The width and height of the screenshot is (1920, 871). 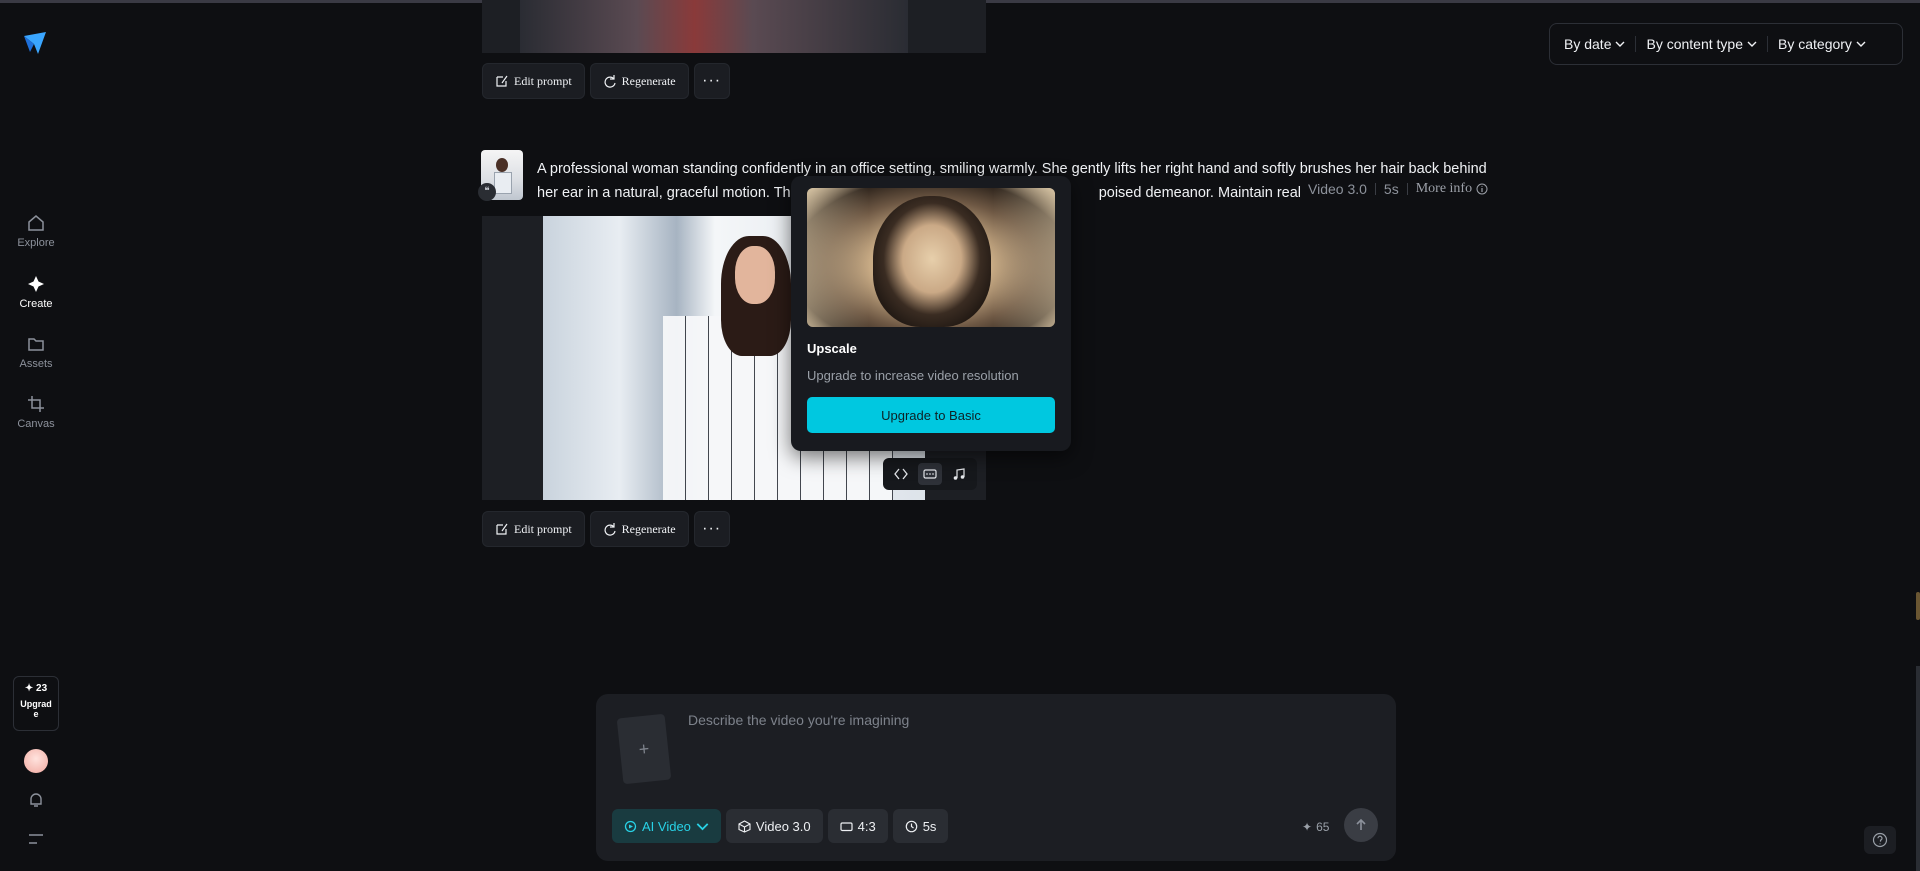 I want to click on sparkle-icon, so click(x=36, y=284).